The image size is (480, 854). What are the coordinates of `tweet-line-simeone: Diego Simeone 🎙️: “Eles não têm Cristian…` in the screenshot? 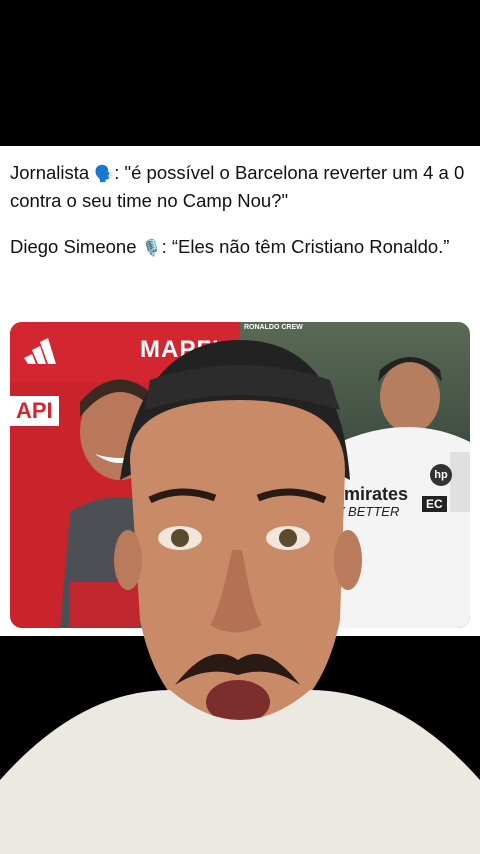 It's located at (240, 248).